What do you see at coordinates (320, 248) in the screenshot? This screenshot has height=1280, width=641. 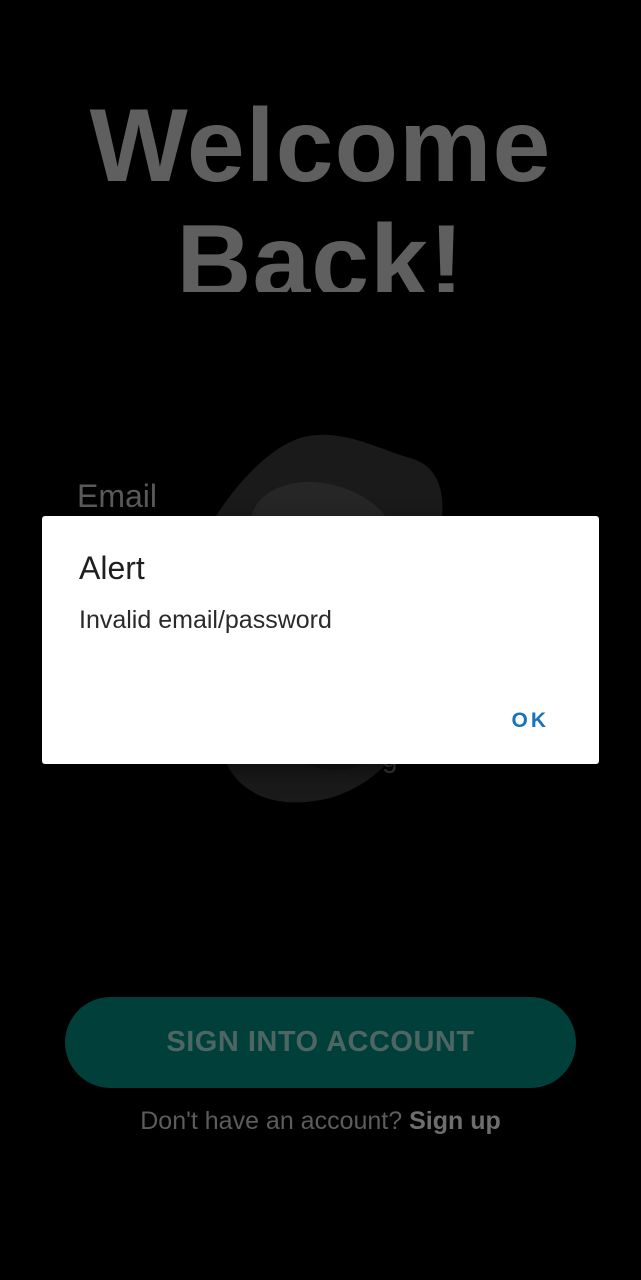 I see `welcome-title-line2: Back!` at bounding box center [320, 248].